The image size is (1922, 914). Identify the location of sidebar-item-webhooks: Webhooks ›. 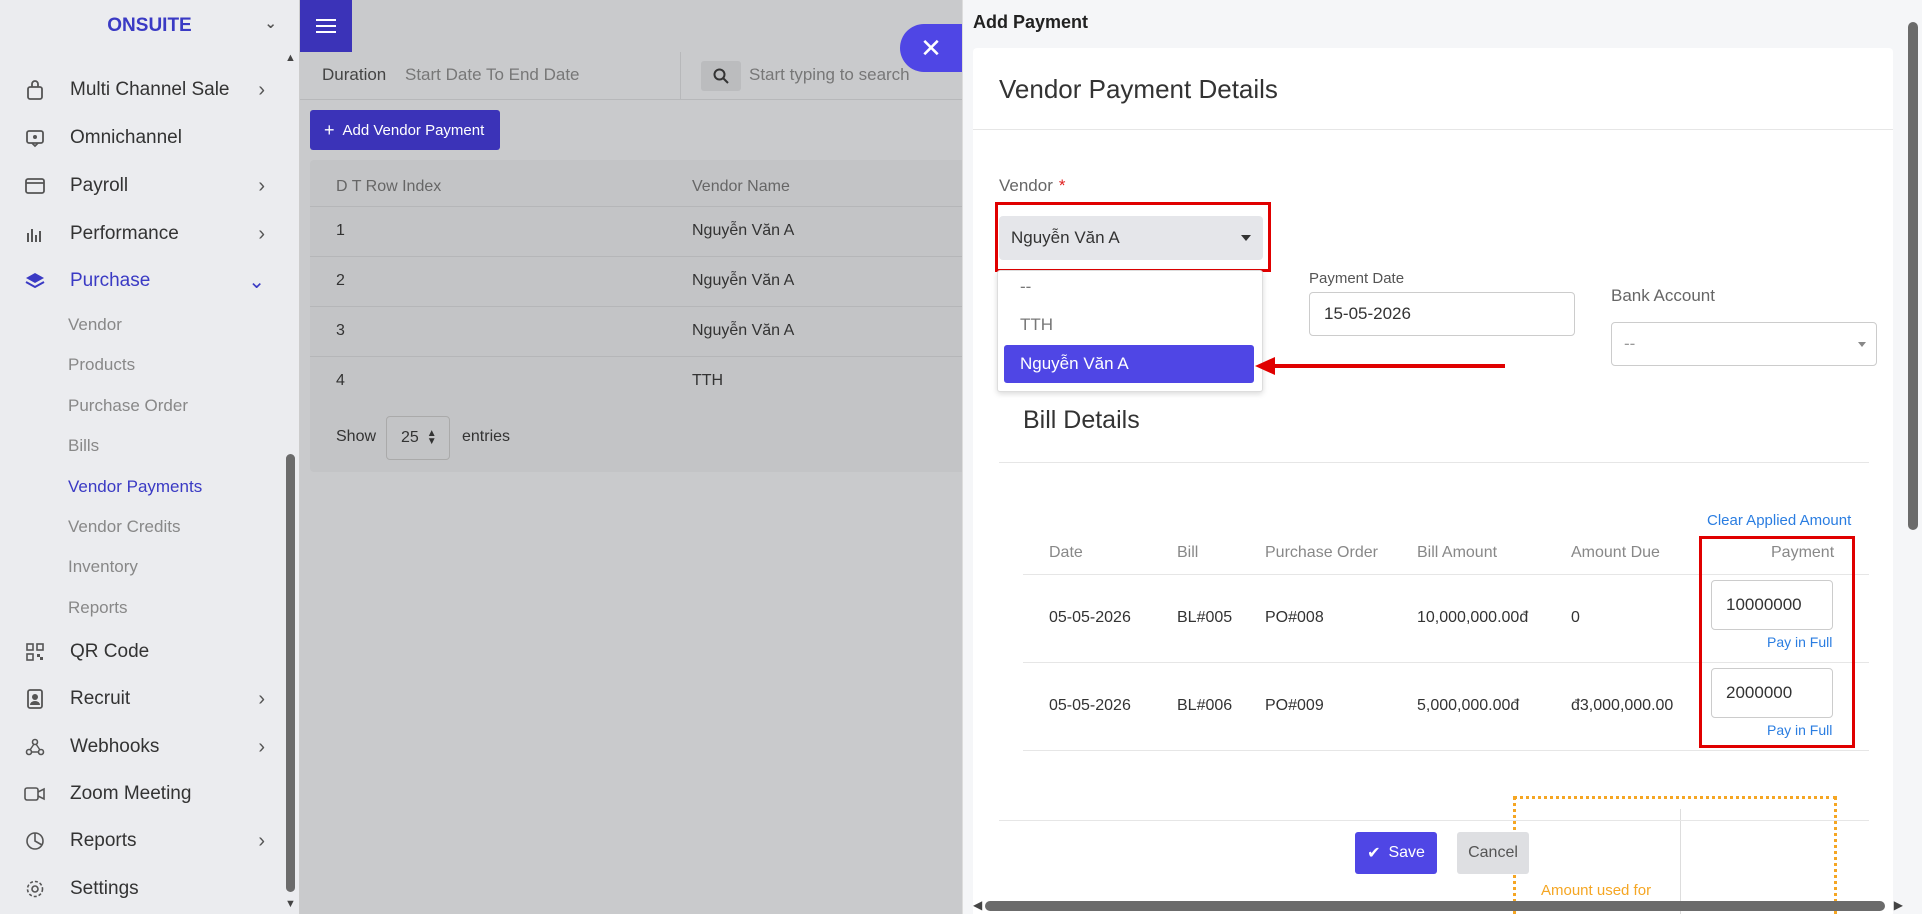
(142, 747).